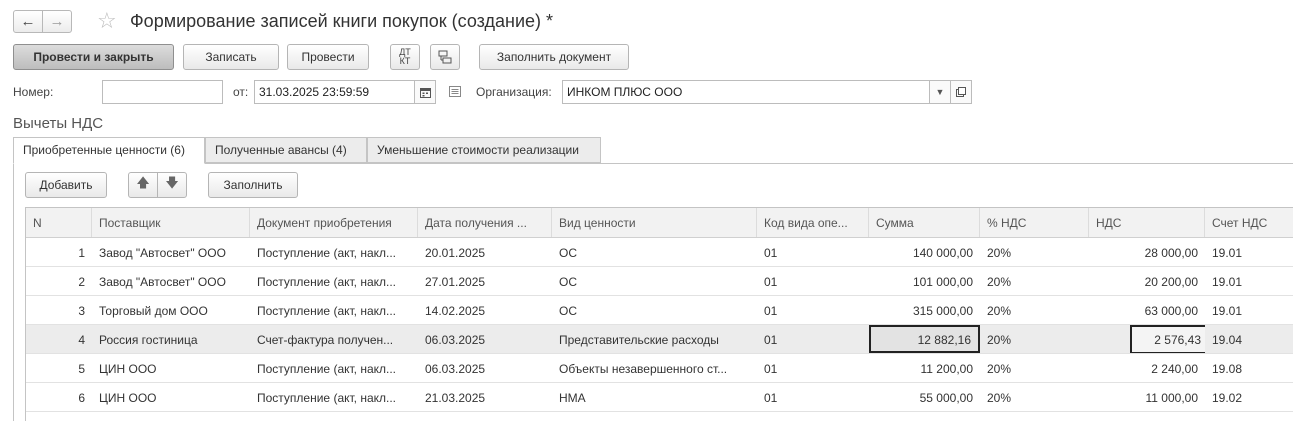 This screenshot has width=1293, height=421. What do you see at coordinates (81, 398) in the screenshot?
I see `row-number: 6` at bounding box center [81, 398].